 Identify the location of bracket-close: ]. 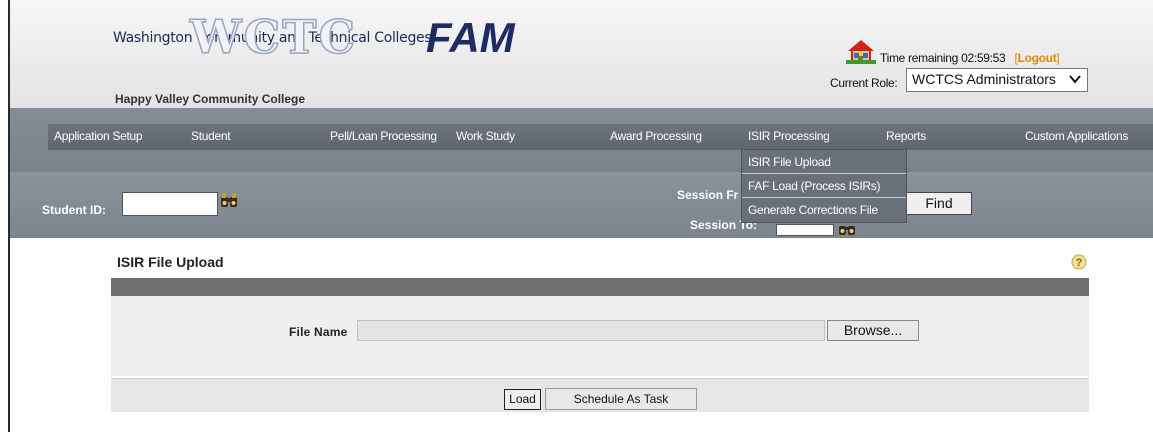
(1058, 58).